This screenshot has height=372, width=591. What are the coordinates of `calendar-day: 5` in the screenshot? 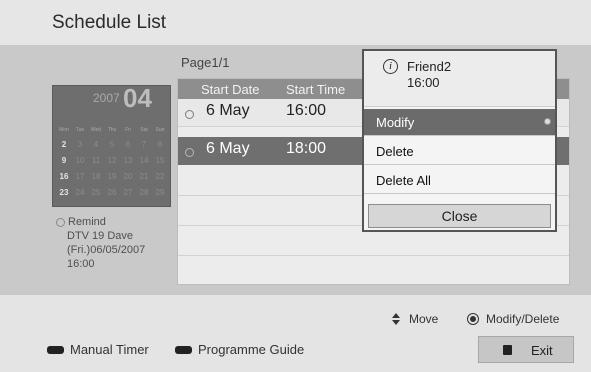 It's located at (112, 144).